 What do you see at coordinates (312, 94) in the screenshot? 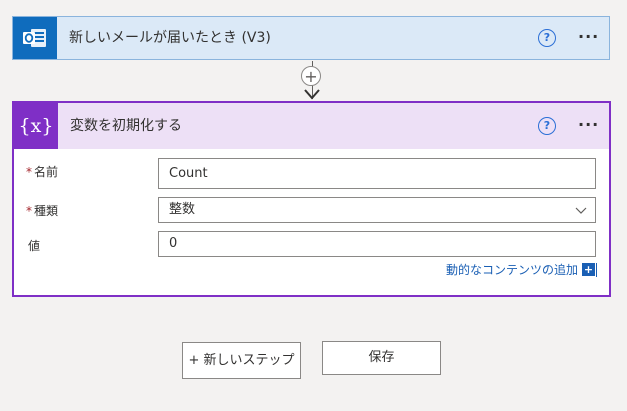
I see `arrow-down-icon` at bounding box center [312, 94].